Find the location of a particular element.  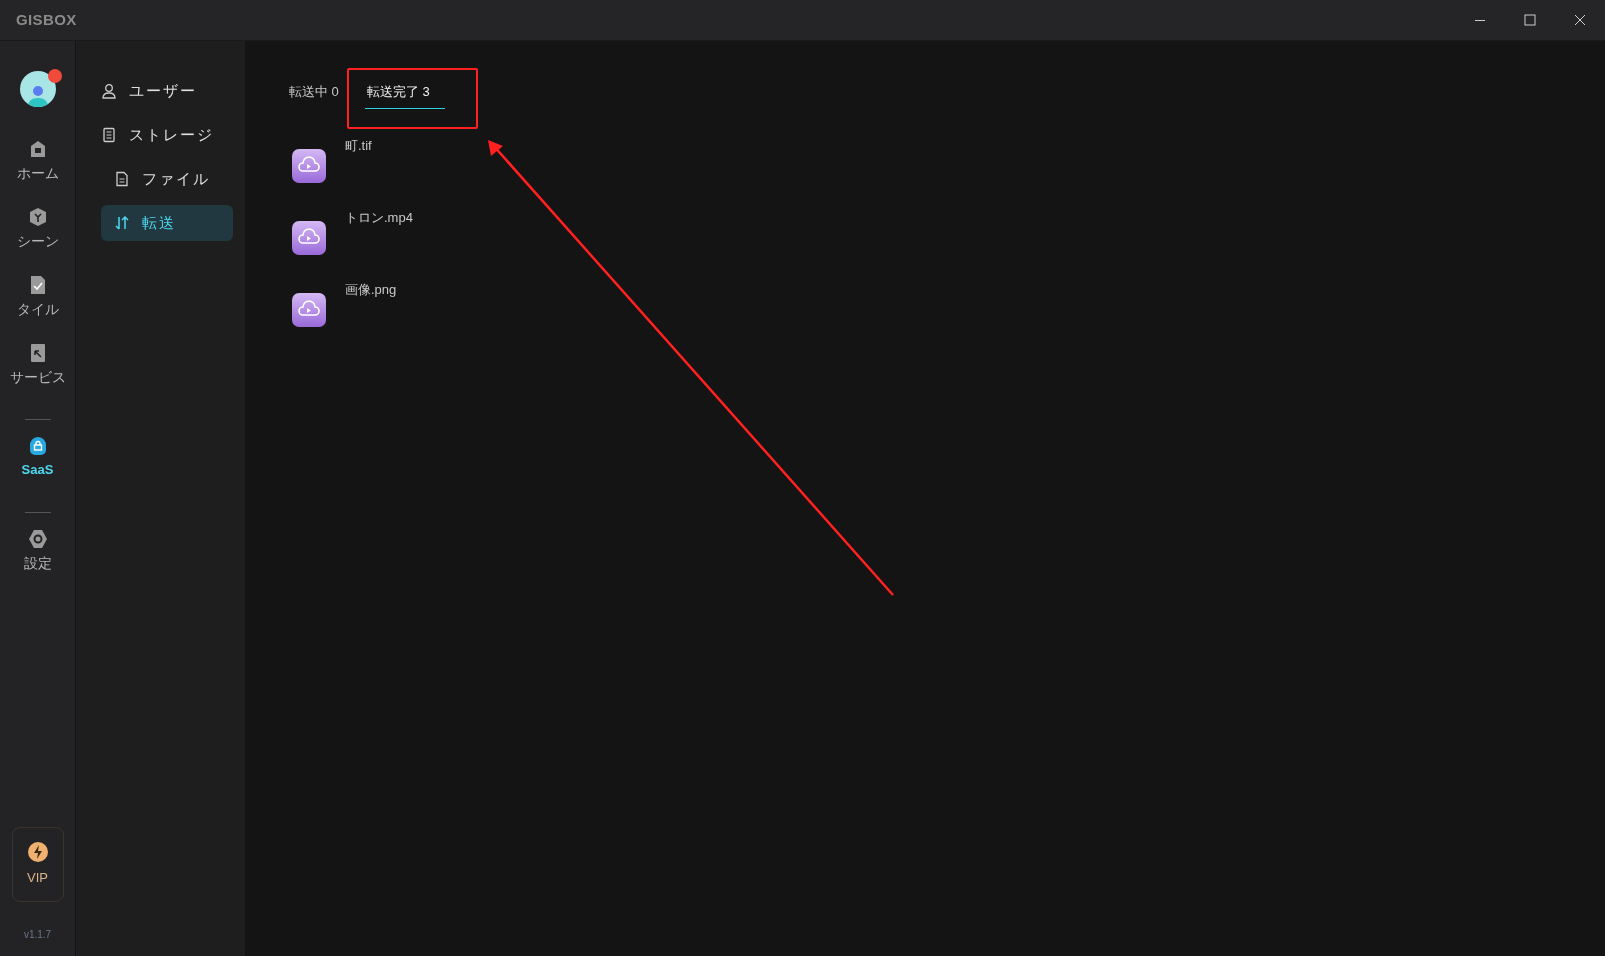

server-icon is located at coordinates (109, 135).